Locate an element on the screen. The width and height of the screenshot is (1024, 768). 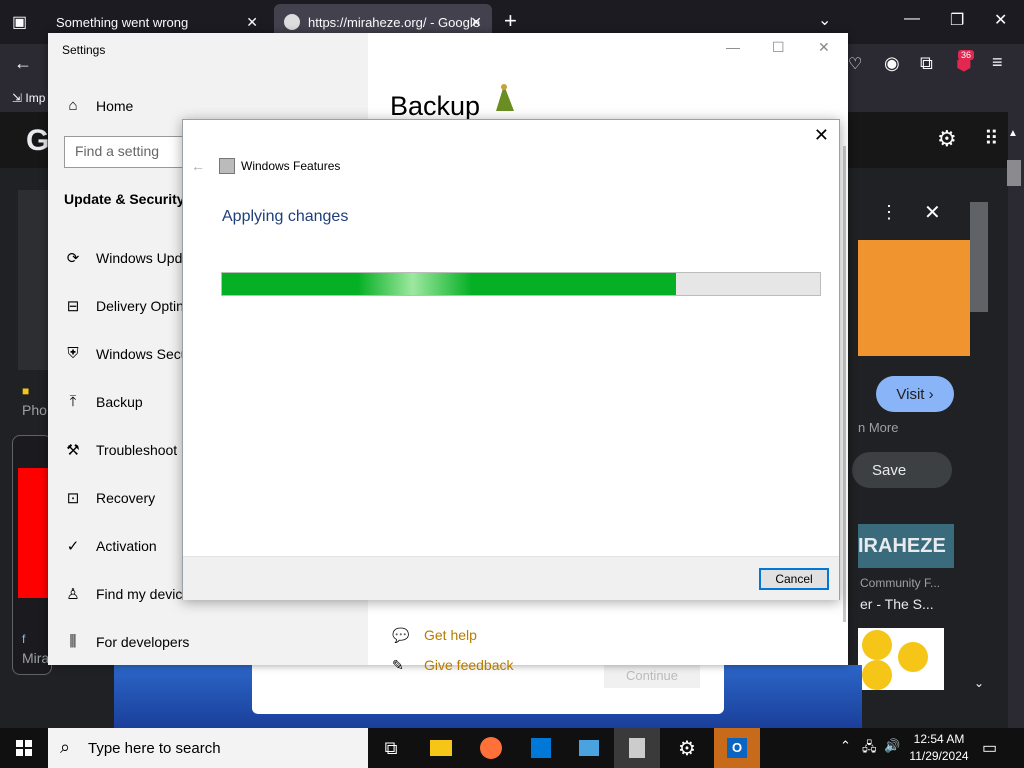
settings-gear-icon: ⚙ is located at coordinates (947, 139).